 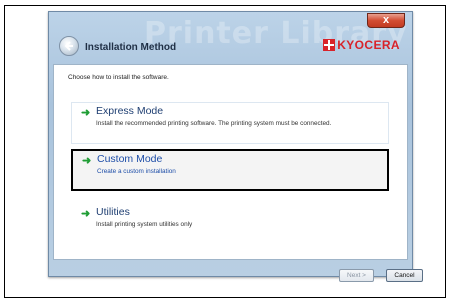 What do you see at coordinates (131, 47) in the screenshot?
I see `window-title: Installation Method` at bounding box center [131, 47].